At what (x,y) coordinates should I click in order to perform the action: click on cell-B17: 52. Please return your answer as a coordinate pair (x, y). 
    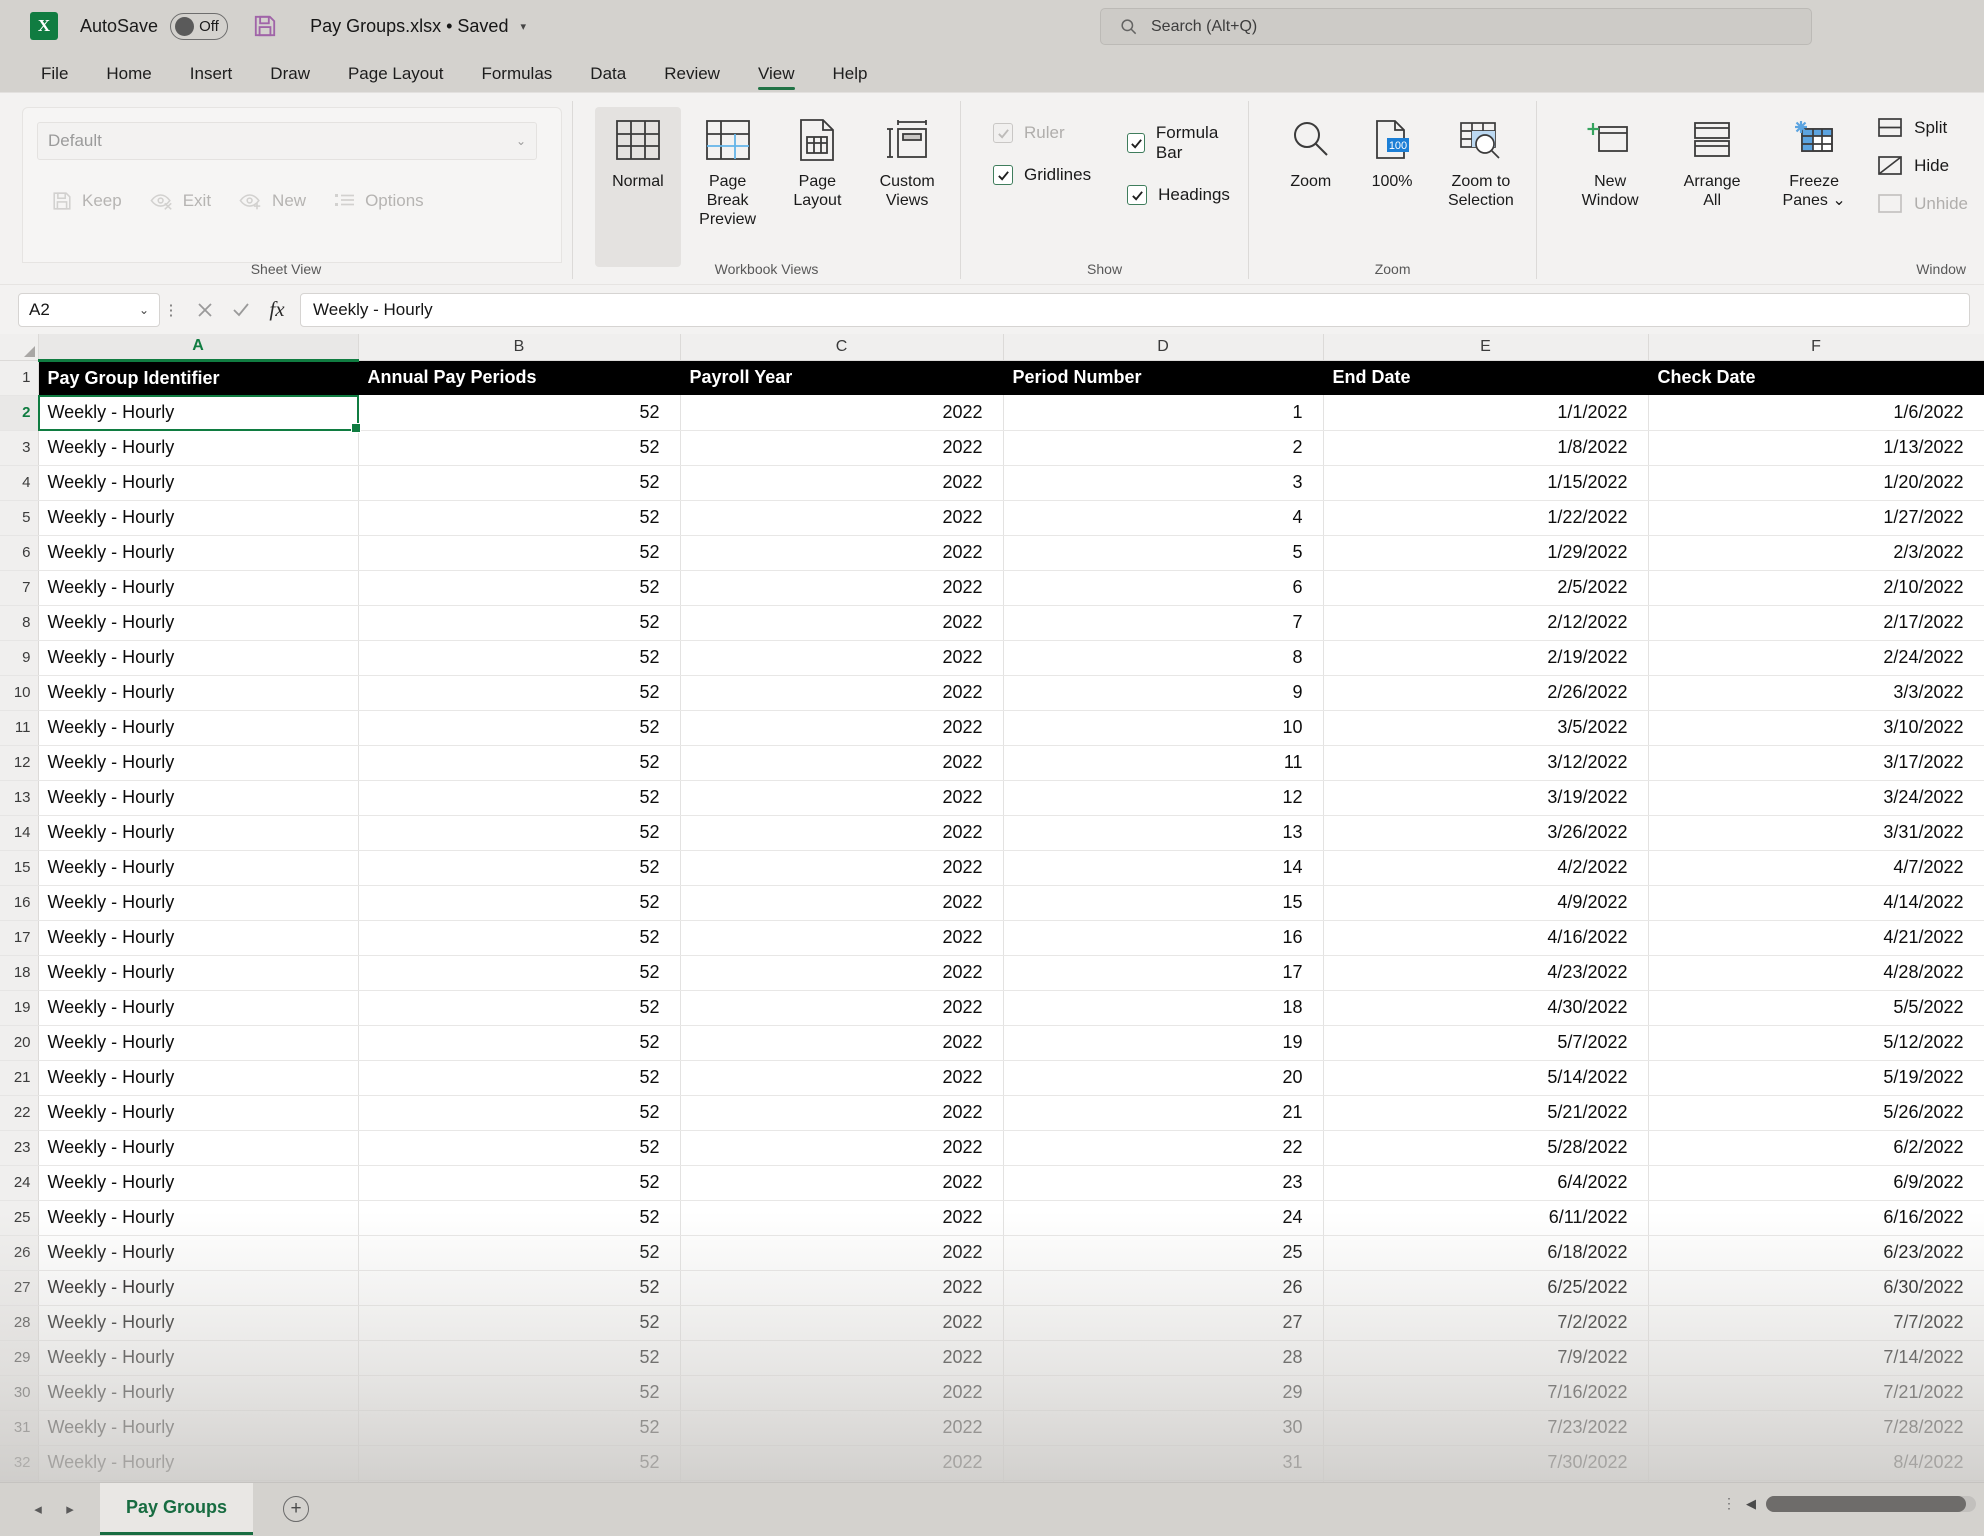
    Looking at the image, I should click on (519, 938).